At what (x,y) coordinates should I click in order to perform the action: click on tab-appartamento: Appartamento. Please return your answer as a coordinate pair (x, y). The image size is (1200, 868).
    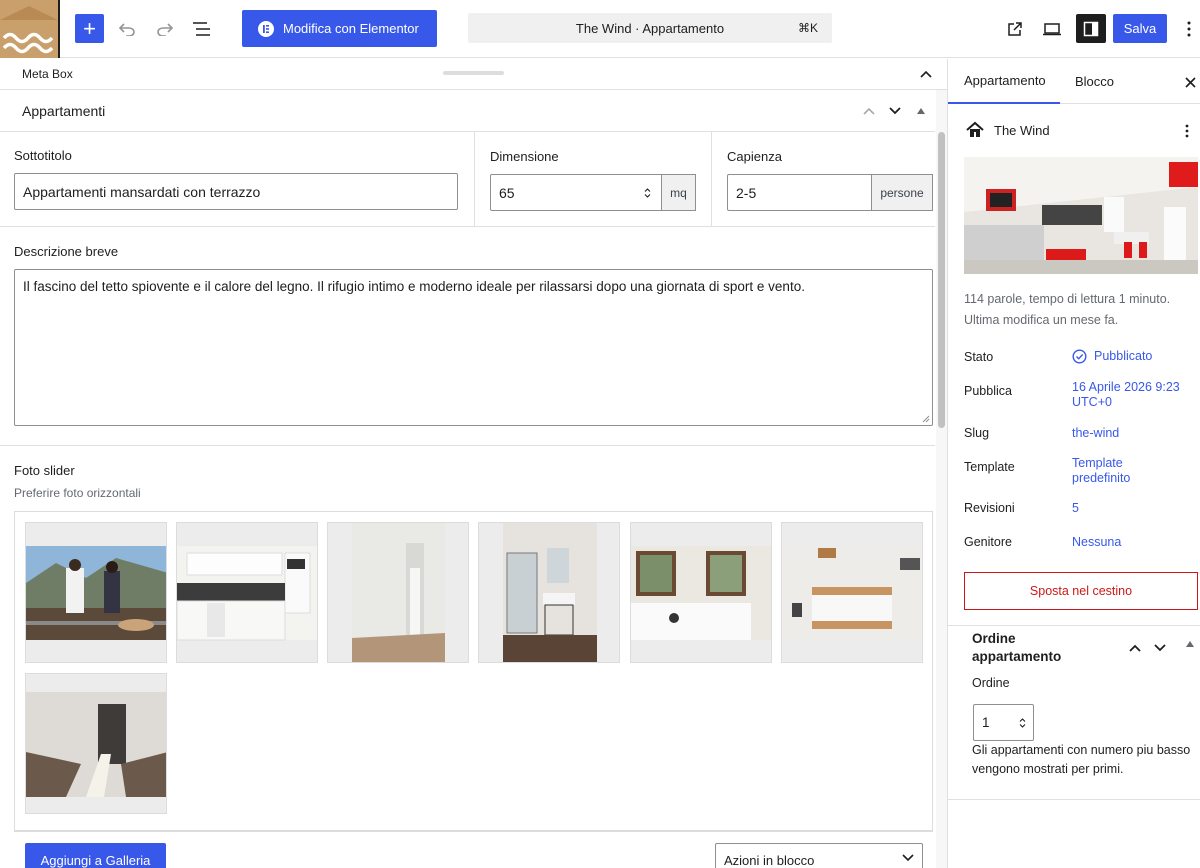
    Looking at the image, I should click on (1004, 81).